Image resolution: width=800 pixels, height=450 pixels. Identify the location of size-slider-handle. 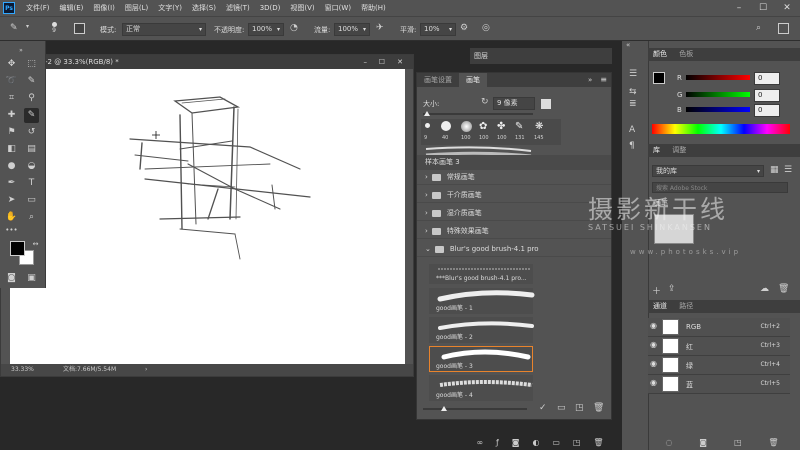
(427, 113).